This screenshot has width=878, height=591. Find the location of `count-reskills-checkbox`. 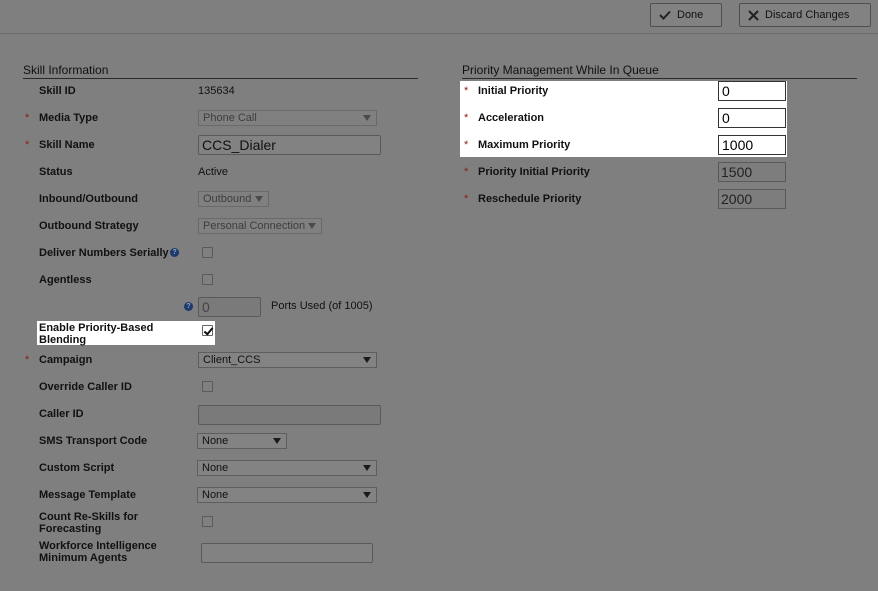

count-reskills-checkbox is located at coordinates (207, 521).